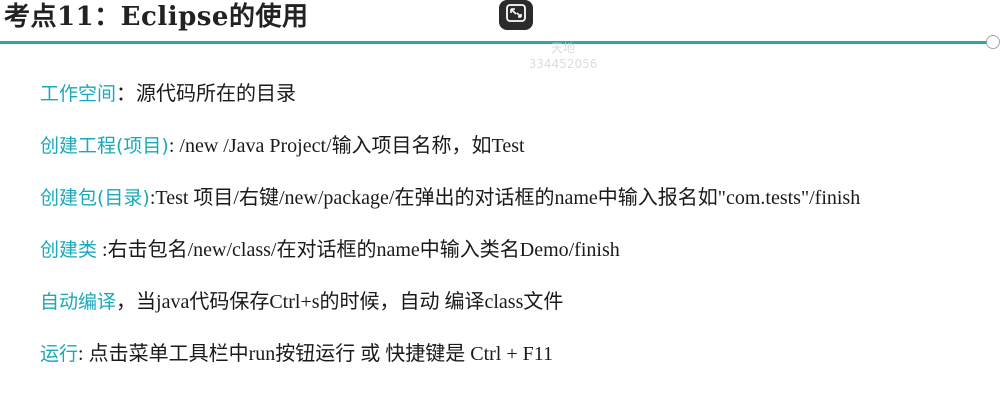 The height and width of the screenshot is (400, 1000). Describe the element at coordinates (69, 250) in the screenshot. I see `item-label: 创建类` at that location.